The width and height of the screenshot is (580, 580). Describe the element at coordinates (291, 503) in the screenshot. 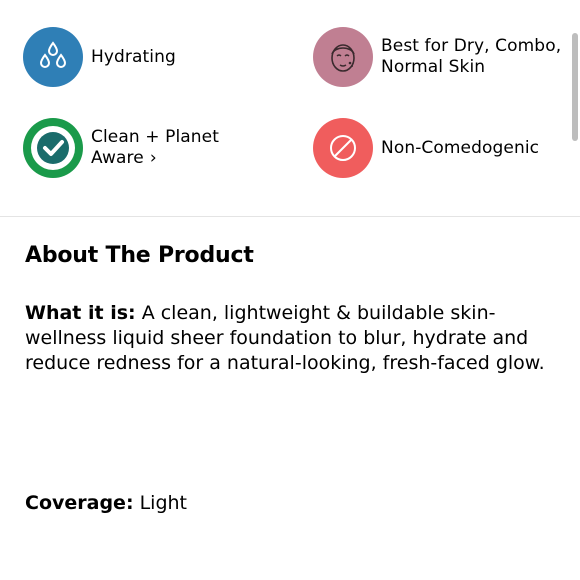

I see `coverage-paragraph: Coverage: Light` at that location.